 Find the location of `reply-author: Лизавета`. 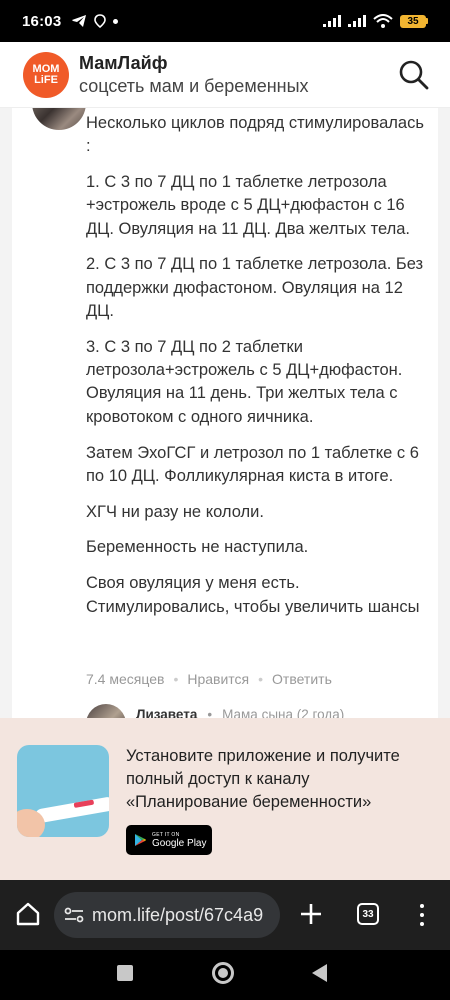

reply-author: Лизавета is located at coordinates (166, 713).